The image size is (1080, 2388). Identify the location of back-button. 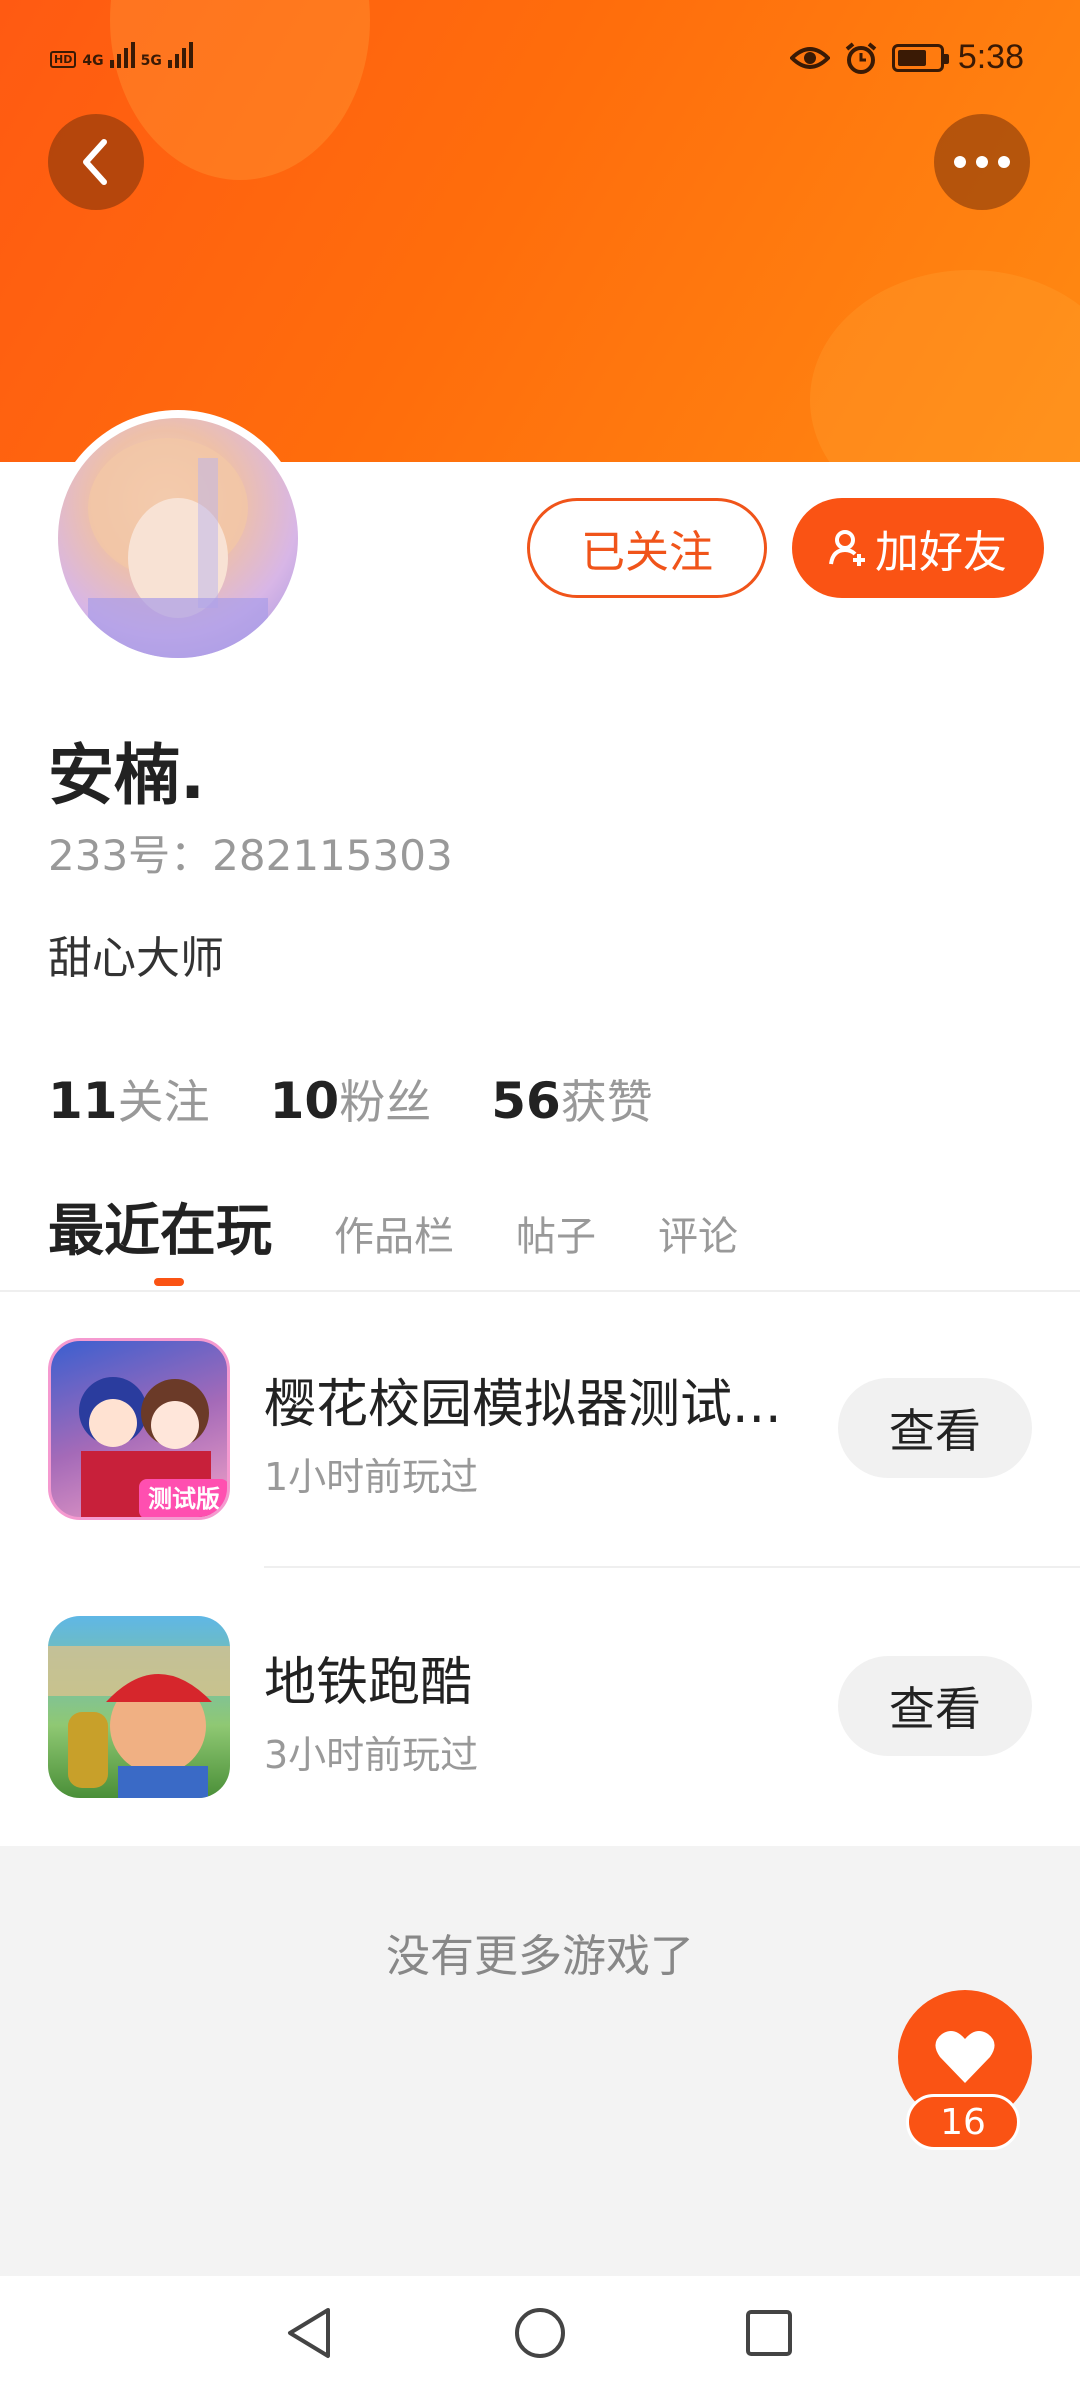
(96, 162).